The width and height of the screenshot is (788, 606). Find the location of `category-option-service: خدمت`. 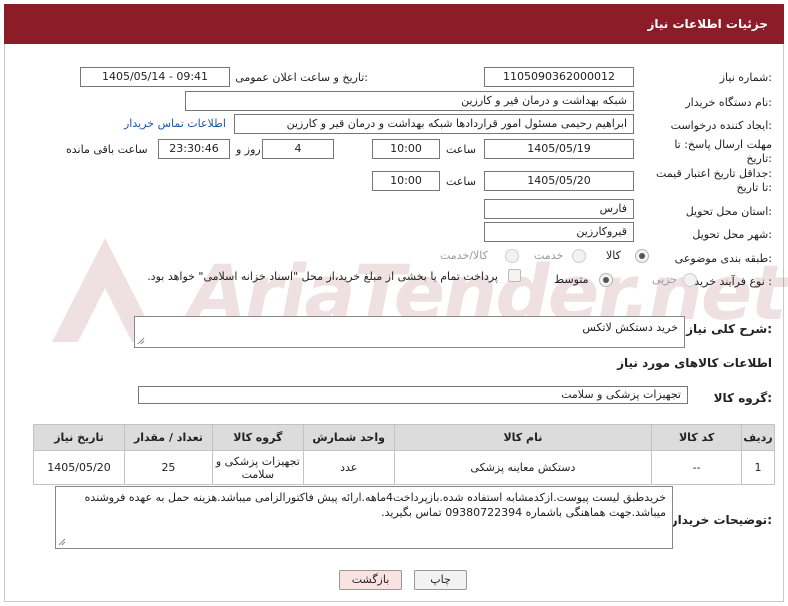

category-option-service: خدمت is located at coordinates (549, 255).